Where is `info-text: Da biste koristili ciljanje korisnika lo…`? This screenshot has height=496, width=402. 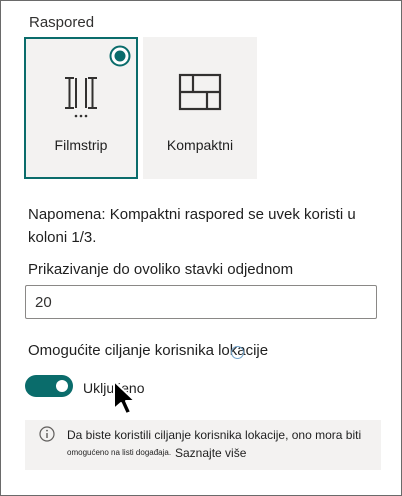
info-text: Da biste koristili ciljanje korisnika lo… is located at coordinates (214, 435).